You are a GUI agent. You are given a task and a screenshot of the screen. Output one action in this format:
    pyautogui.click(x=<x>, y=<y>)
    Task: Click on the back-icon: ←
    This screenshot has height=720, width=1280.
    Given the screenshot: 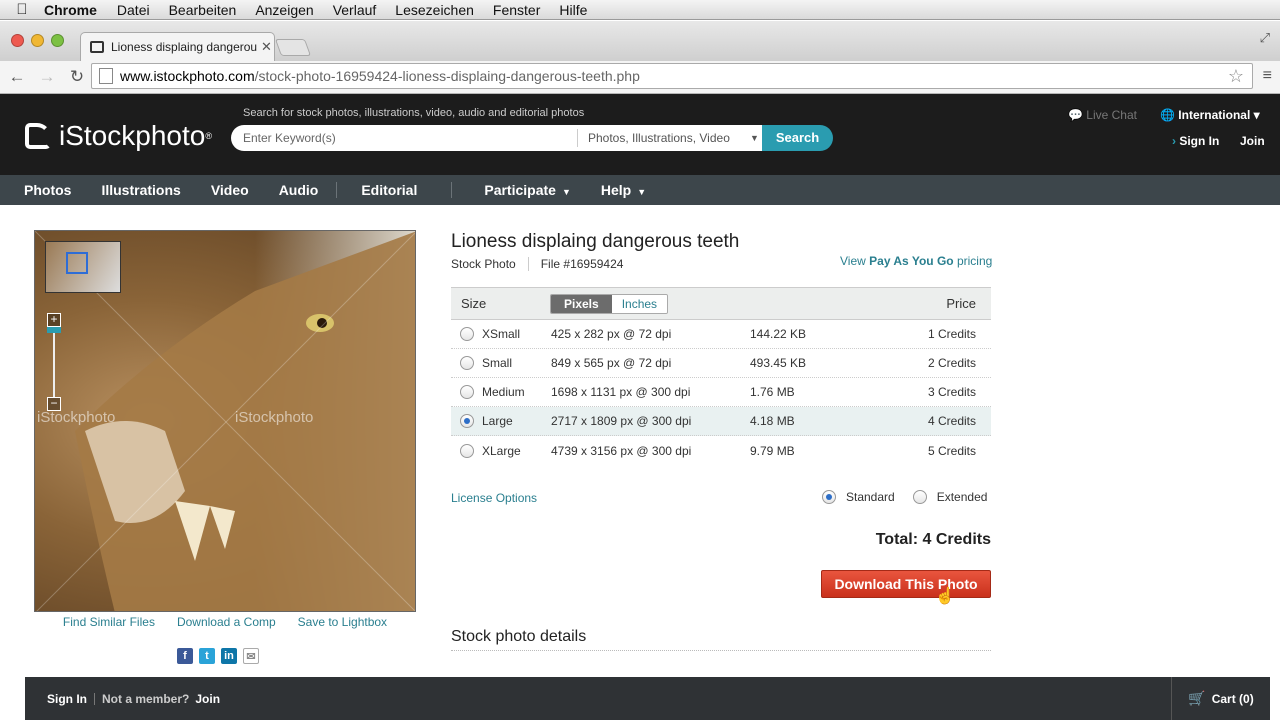 What is the action you would take?
    pyautogui.click(x=17, y=77)
    